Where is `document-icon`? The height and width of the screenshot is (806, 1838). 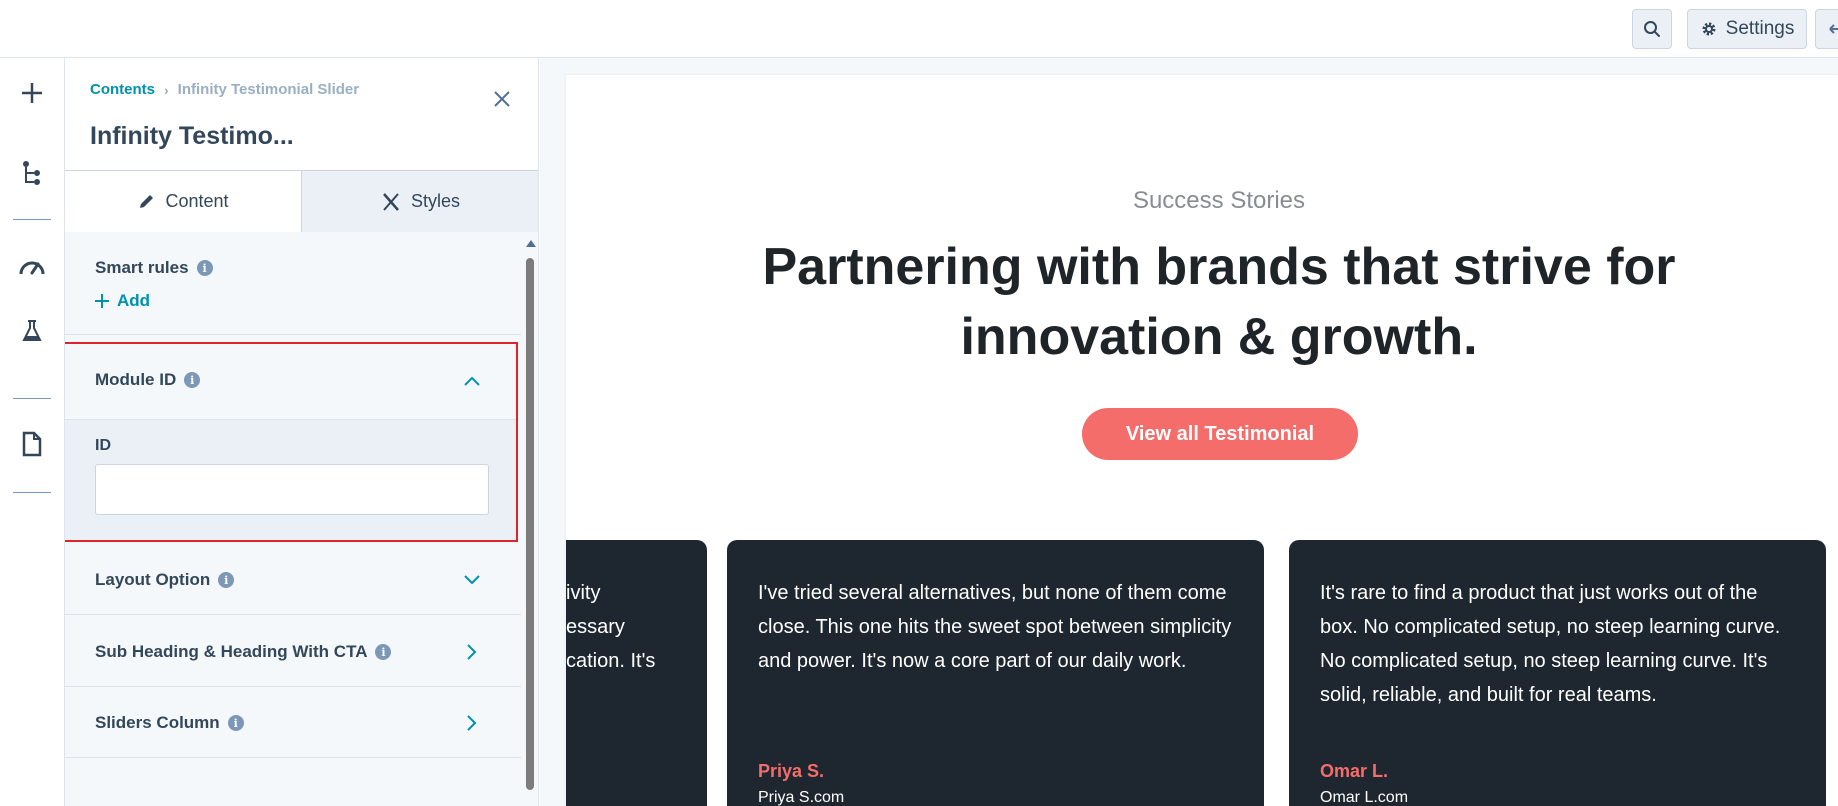
document-icon is located at coordinates (32, 444).